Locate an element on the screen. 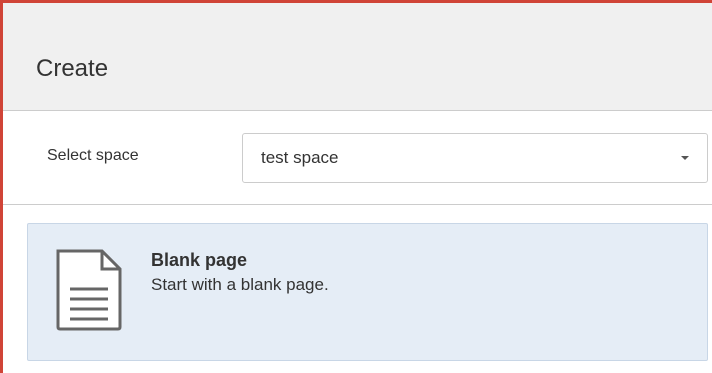 Image resolution: width=712 pixels, height=373 pixels. space-select-value: test space is located at coordinates (300, 157).